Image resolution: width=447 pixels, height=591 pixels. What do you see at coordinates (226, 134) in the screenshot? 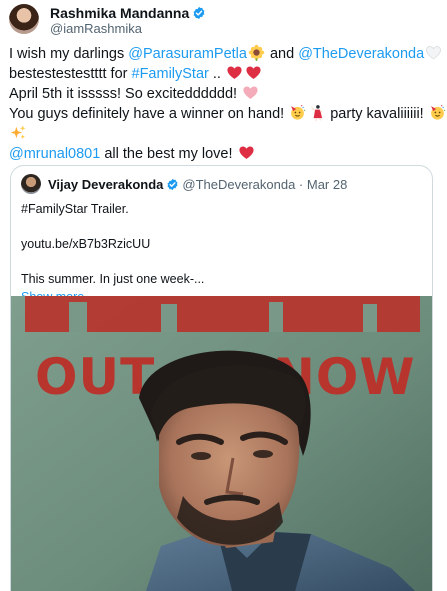
I see `tweet-line` at bounding box center [226, 134].